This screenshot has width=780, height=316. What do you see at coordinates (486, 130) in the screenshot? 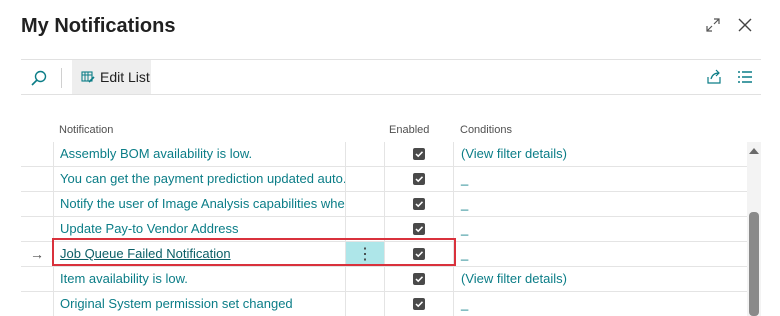
I see `column-header-conditions: Conditions` at bounding box center [486, 130].